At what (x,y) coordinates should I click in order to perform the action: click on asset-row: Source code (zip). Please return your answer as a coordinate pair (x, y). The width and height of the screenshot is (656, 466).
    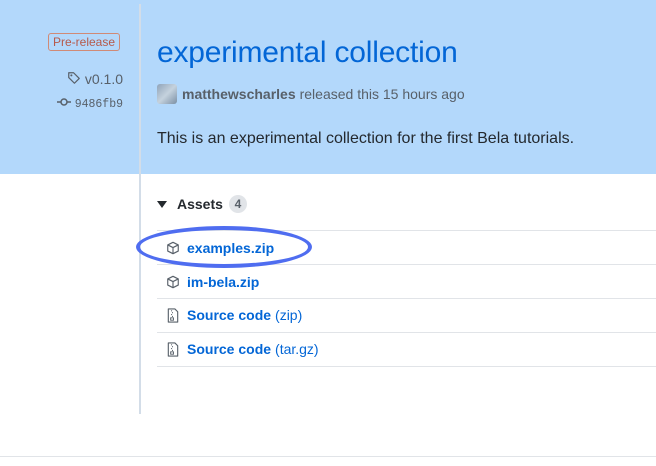
    Looking at the image, I should click on (406, 316).